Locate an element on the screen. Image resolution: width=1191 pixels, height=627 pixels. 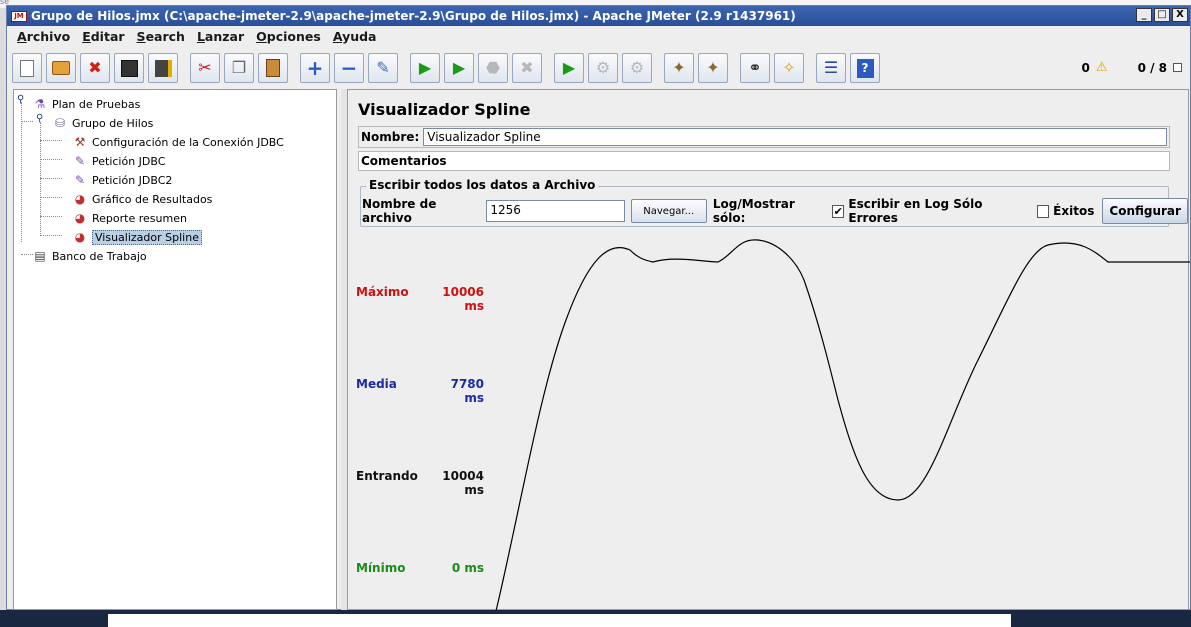
jmeter-logo-icon: JM is located at coordinates (19, 16).